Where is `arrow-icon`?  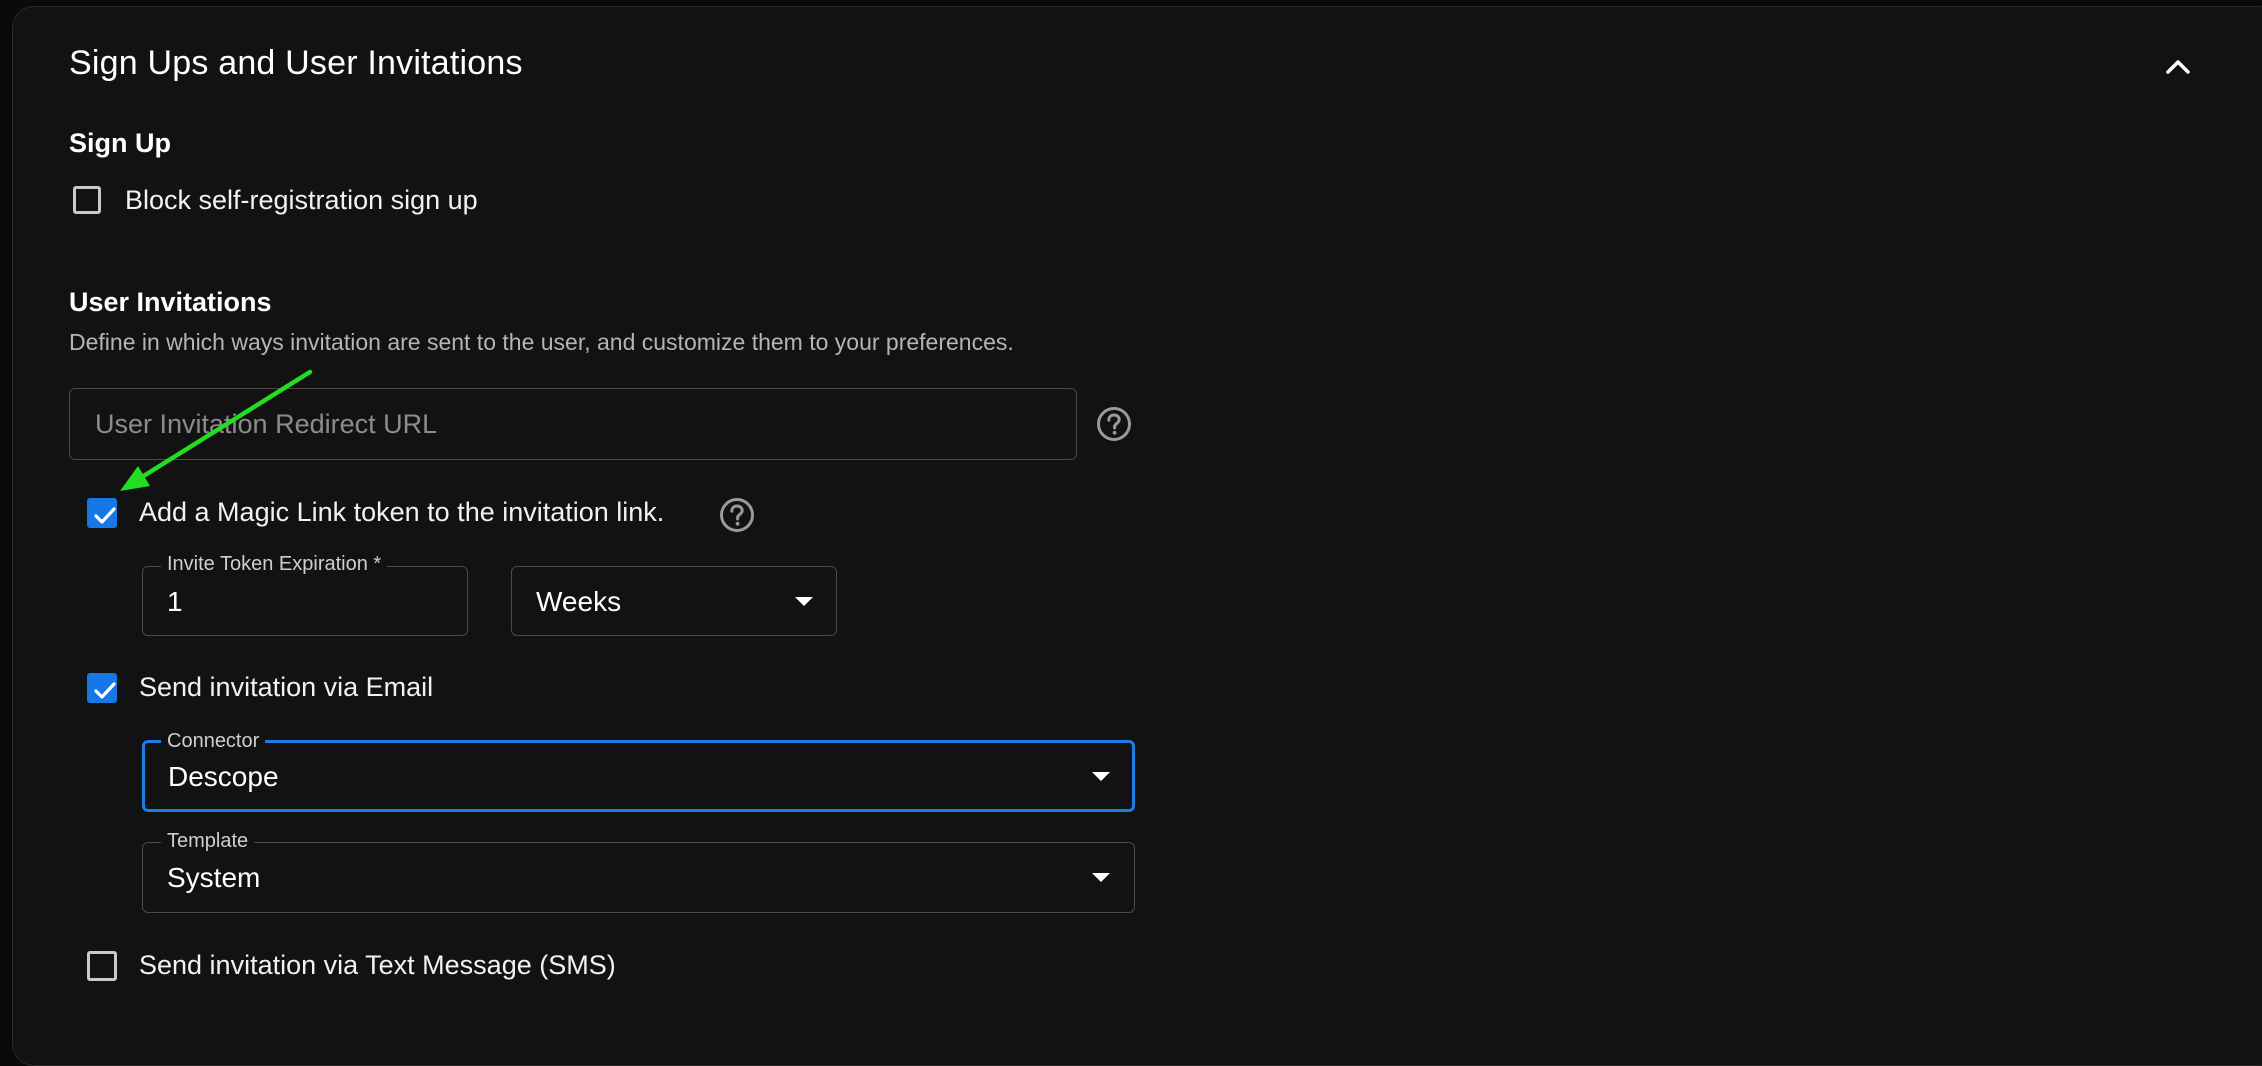 arrow-icon is located at coordinates (216, 430).